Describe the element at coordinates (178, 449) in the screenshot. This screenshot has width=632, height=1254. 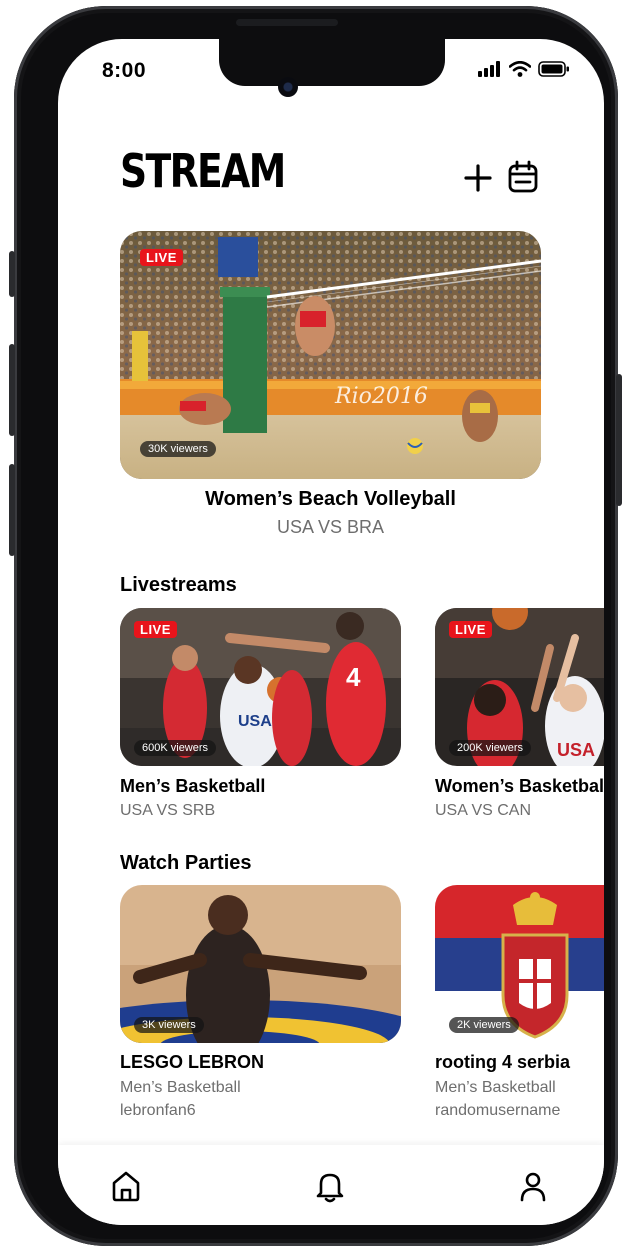
I see `viewer-count-badge: 30K viewers` at that location.